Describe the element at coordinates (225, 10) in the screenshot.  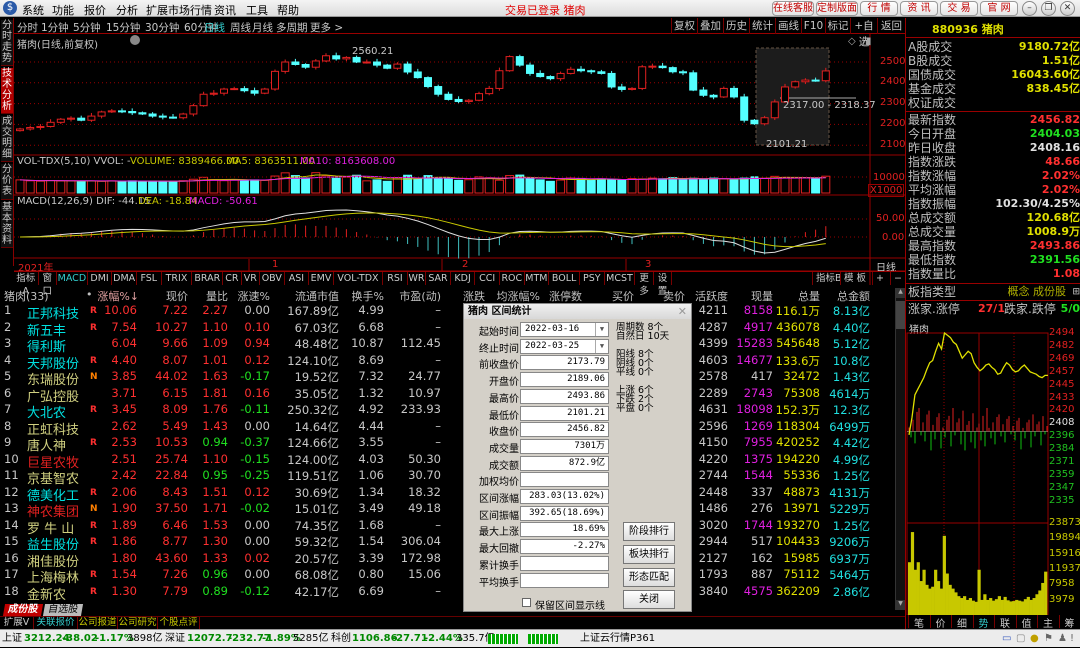
I see `menu-news: 资讯` at that location.